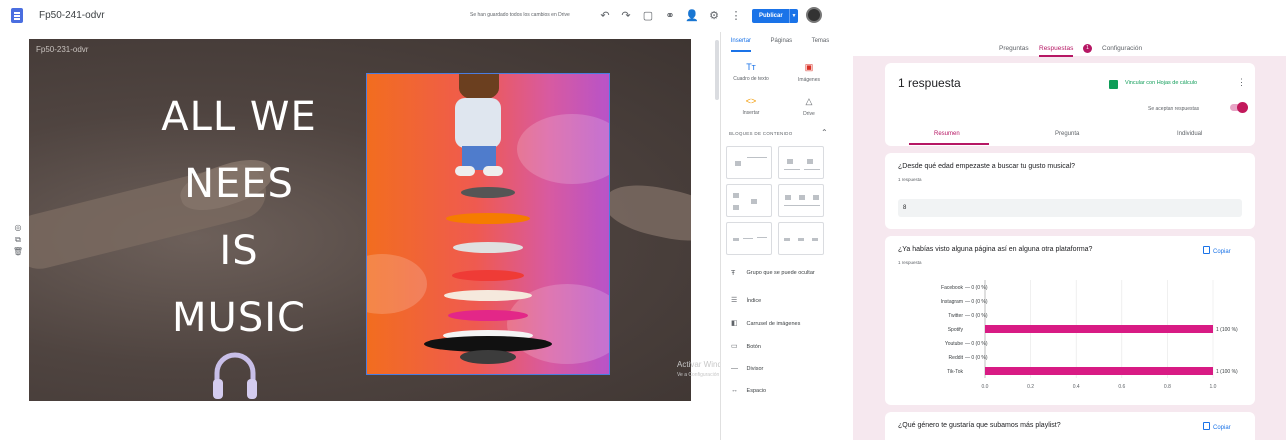 This screenshot has width=1286, height=440. Describe the element at coordinates (821, 42) in the screenshot. I see `tab-temas: Temas` at that location.